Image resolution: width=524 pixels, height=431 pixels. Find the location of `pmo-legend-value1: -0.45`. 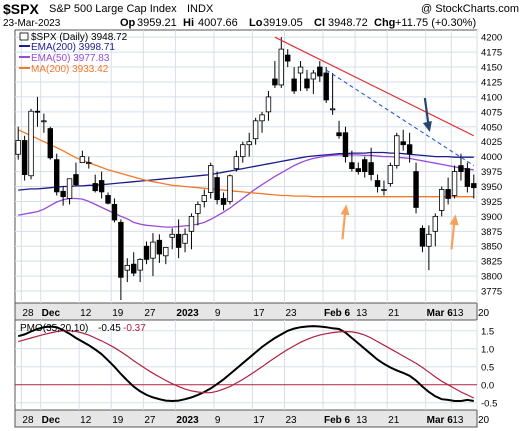

pmo-legend-value1: -0.45 is located at coordinates (109, 328).